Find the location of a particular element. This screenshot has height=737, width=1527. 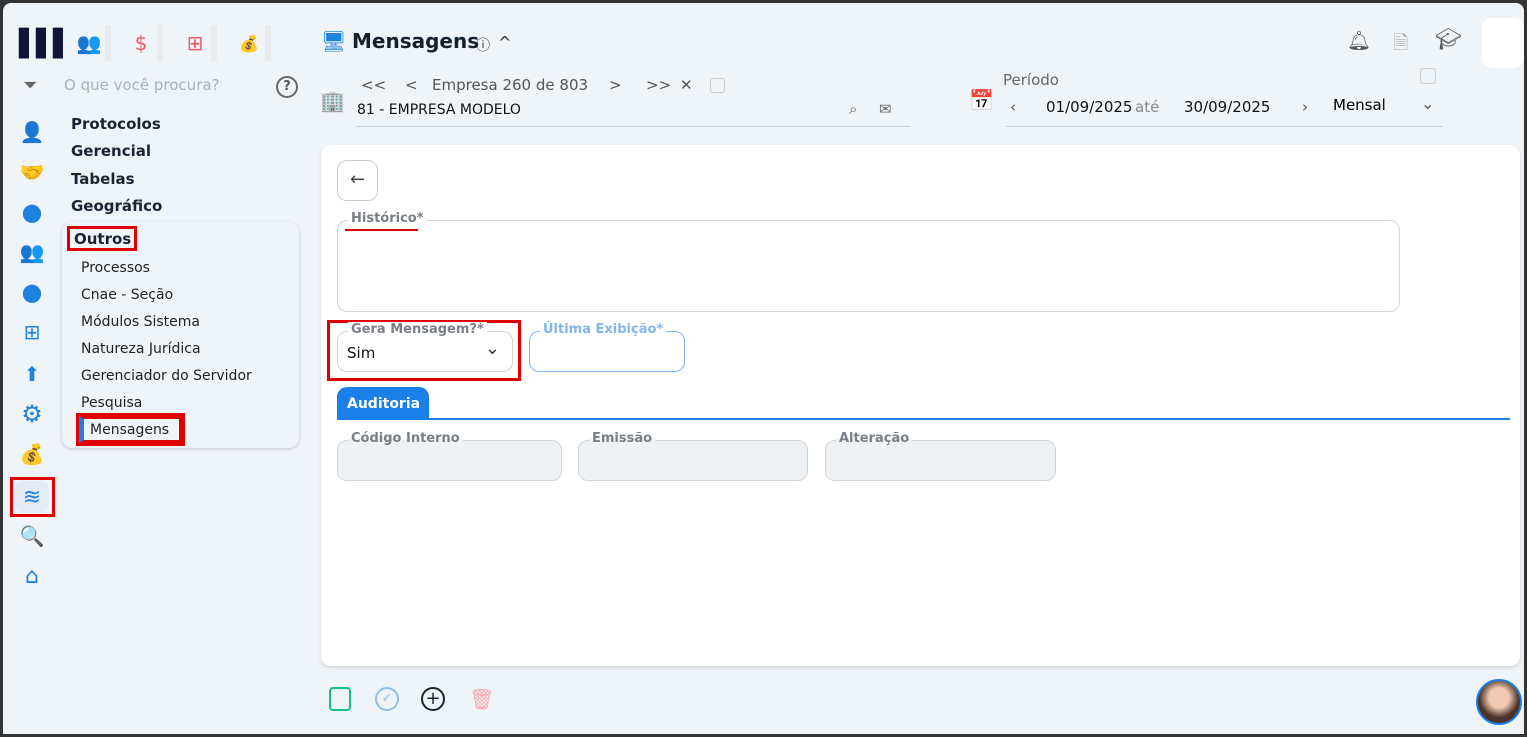

codigo-interno-field: Código Interno is located at coordinates (449, 456).